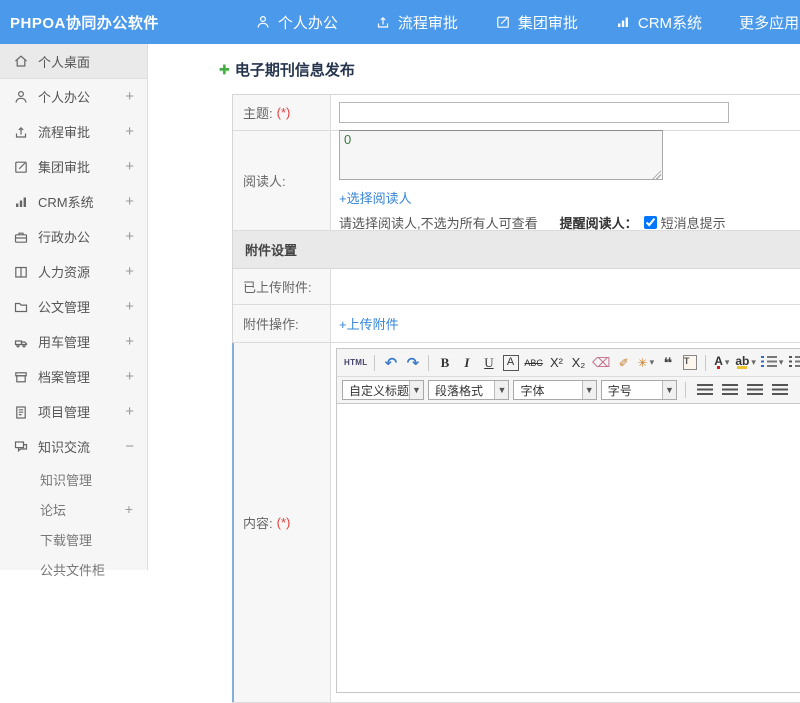 This screenshot has height=703, width=800. I want to click on italic-button: I, so click(466, 363).